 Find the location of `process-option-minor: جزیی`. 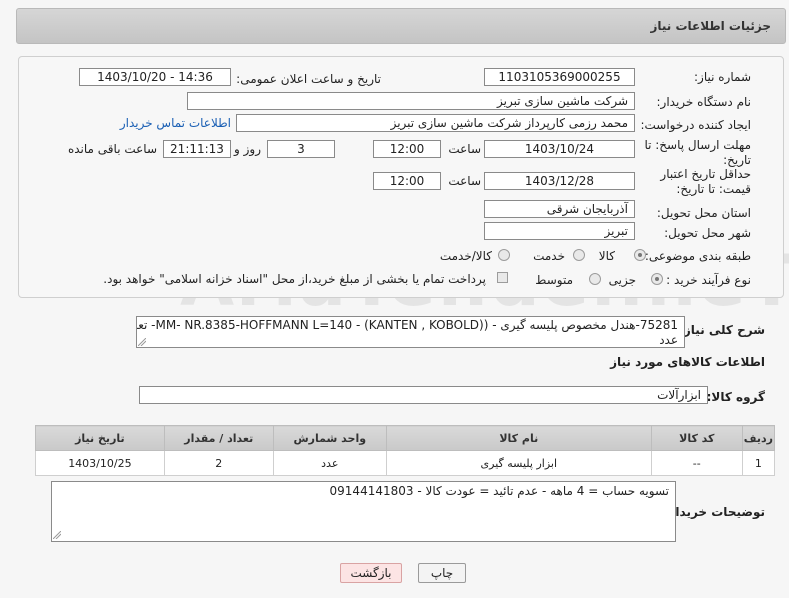

process-option-minor: جزیی is located at coordinates (622, 280).